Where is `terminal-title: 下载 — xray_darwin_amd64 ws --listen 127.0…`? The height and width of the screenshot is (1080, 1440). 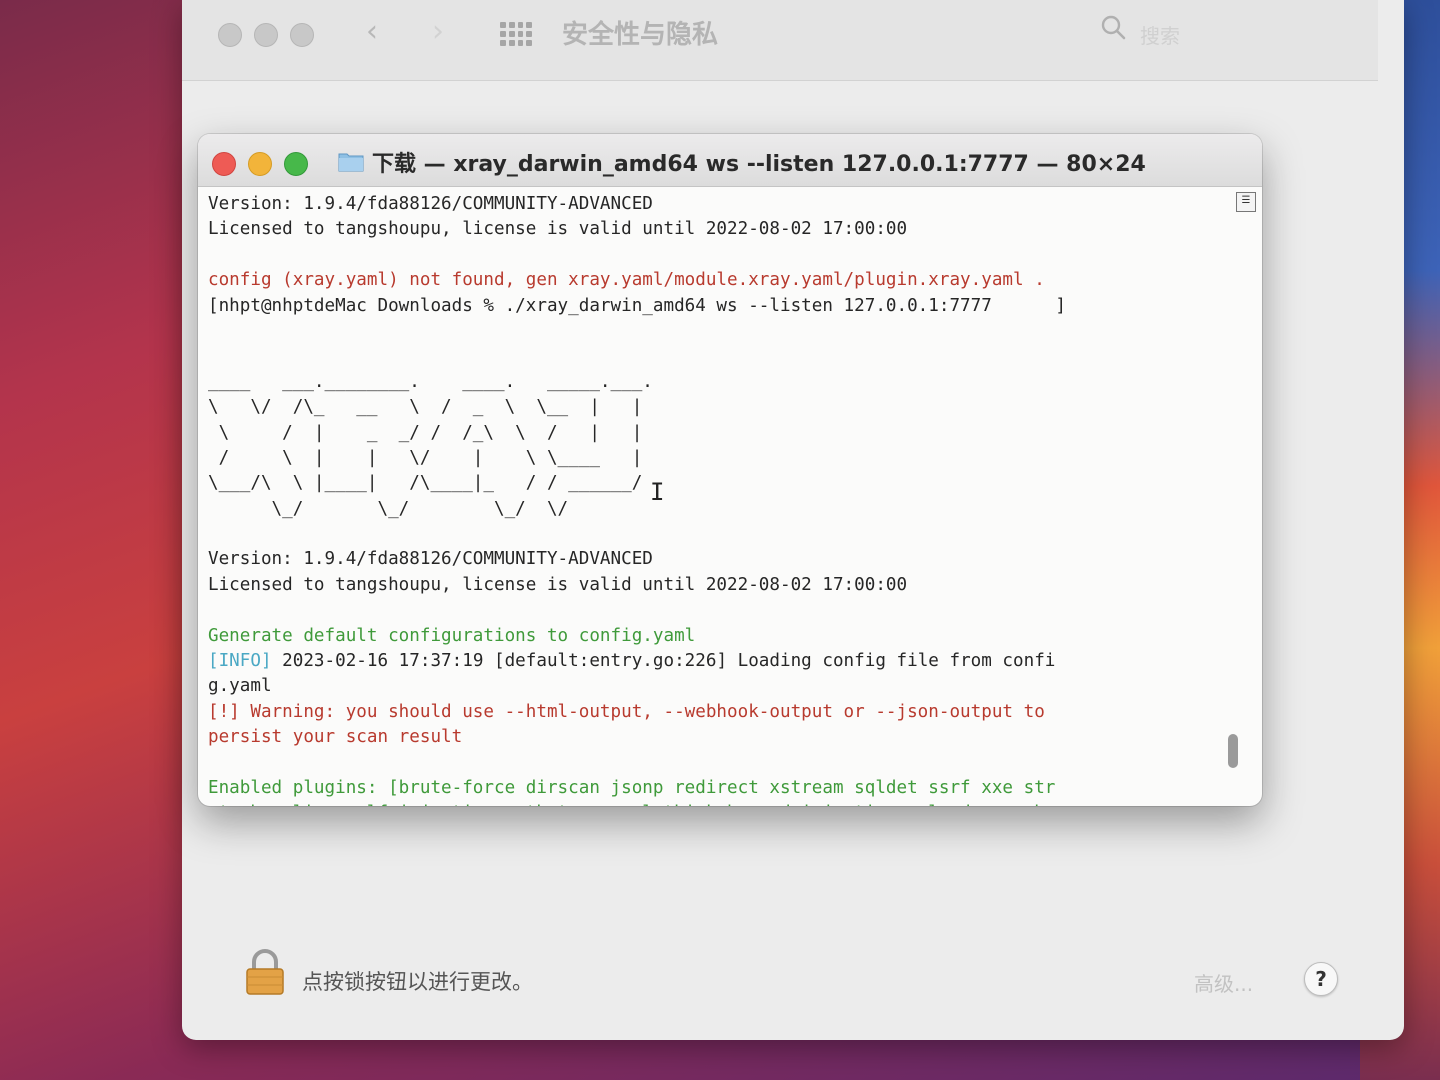
terminal-title: 下载 — xray_darwin_amd64 ws --listen 127.0… is located at coordinates (759, 164).